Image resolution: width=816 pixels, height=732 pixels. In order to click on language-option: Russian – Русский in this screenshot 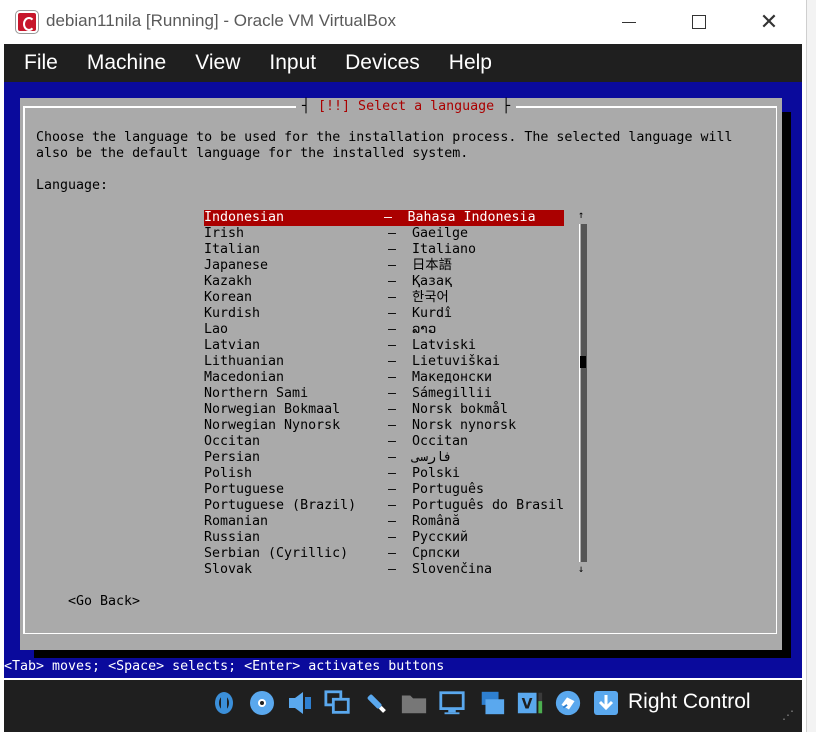, I will do `click(388, 538)`.